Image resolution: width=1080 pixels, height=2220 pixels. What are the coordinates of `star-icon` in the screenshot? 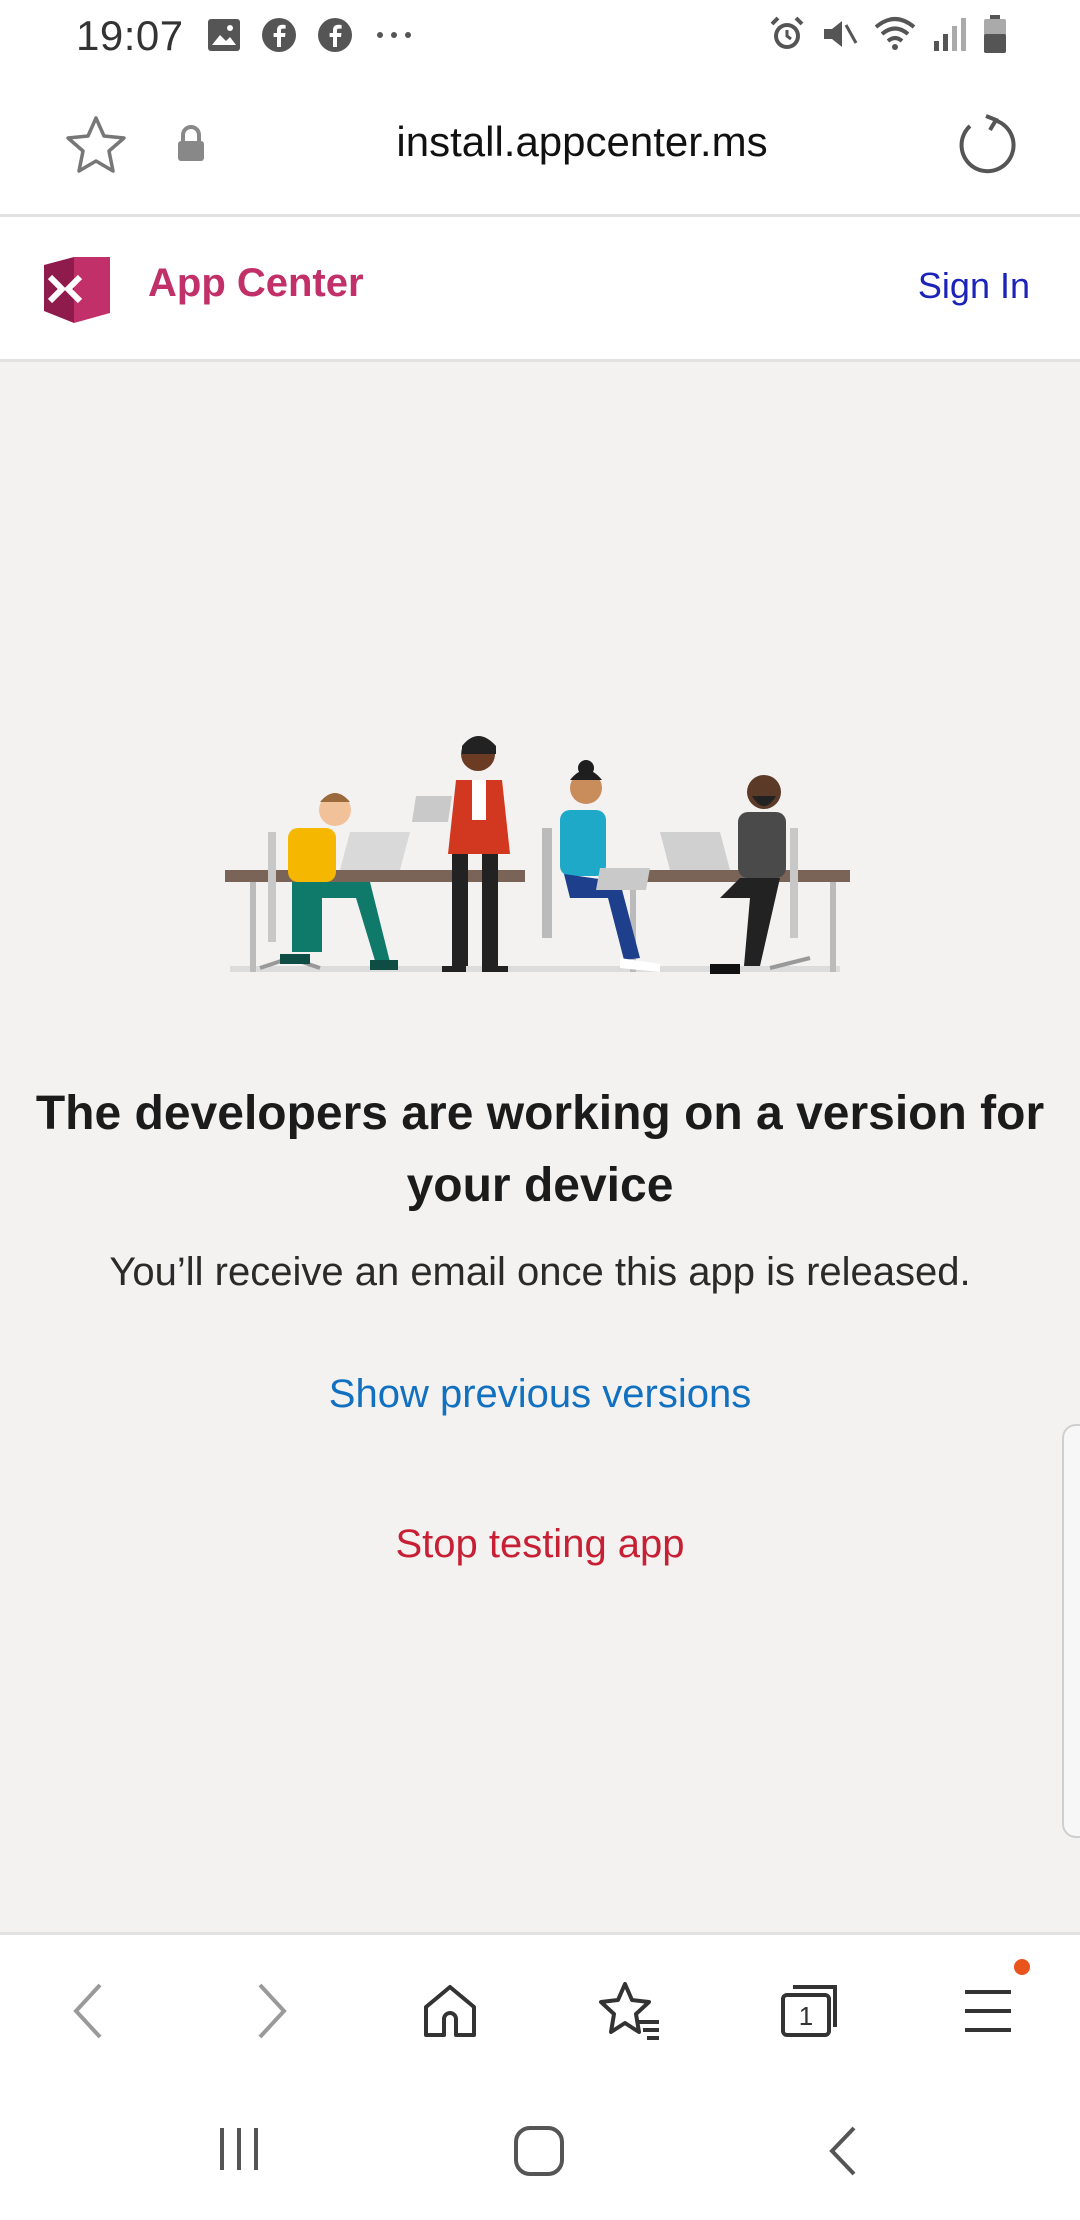 It's located at (96, 147).